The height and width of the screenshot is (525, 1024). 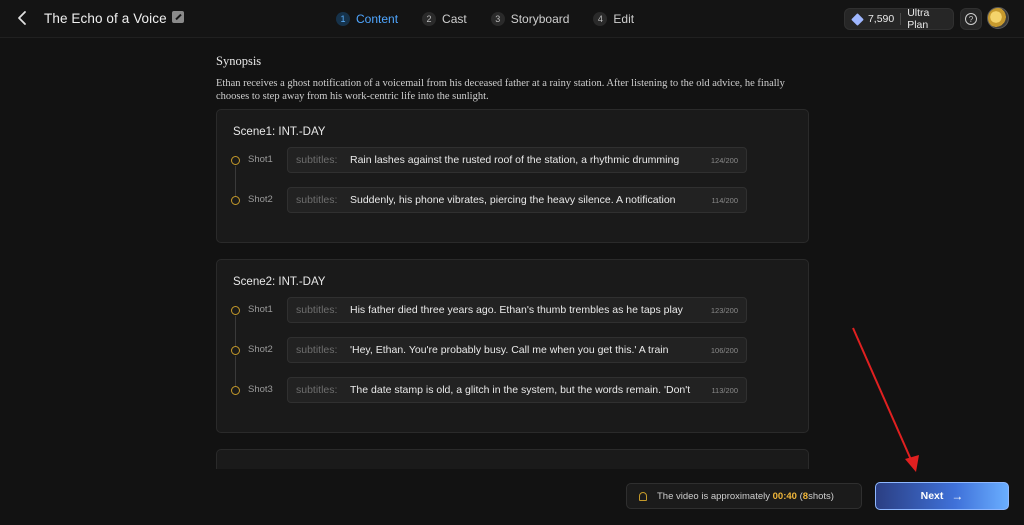 What do you see at coordinates (857, 19) in the screenshot?
I see `gem-icon` at bounding box center [857, 19].